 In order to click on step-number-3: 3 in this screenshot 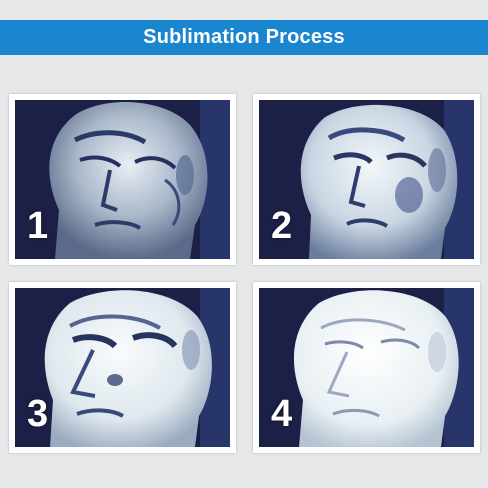, I will do `click(38, 414)`.